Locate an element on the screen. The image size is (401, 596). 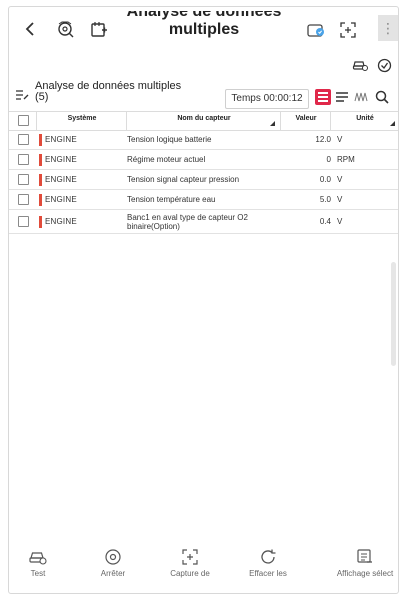
capture-button: Capture de is located at coordinates (190, 561).